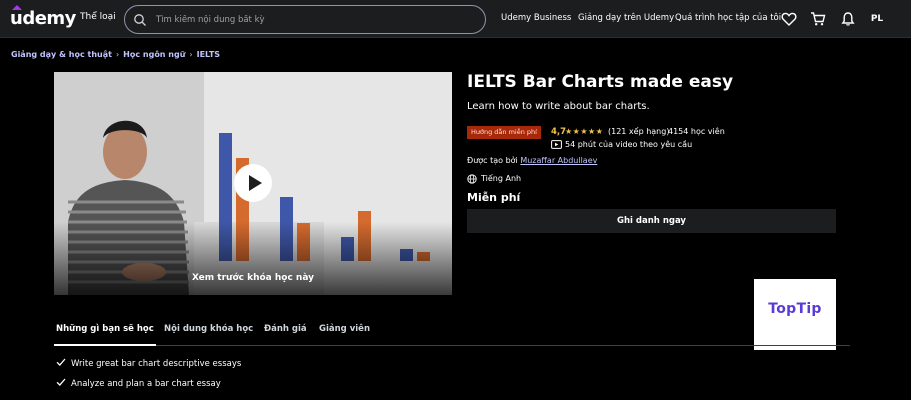 The width and height of the screenshot is (911, 400). What do you see at coordinates (559, 132) in the screenshot?
I see `rating-value: 4,7` at bounding box center [559, 132].